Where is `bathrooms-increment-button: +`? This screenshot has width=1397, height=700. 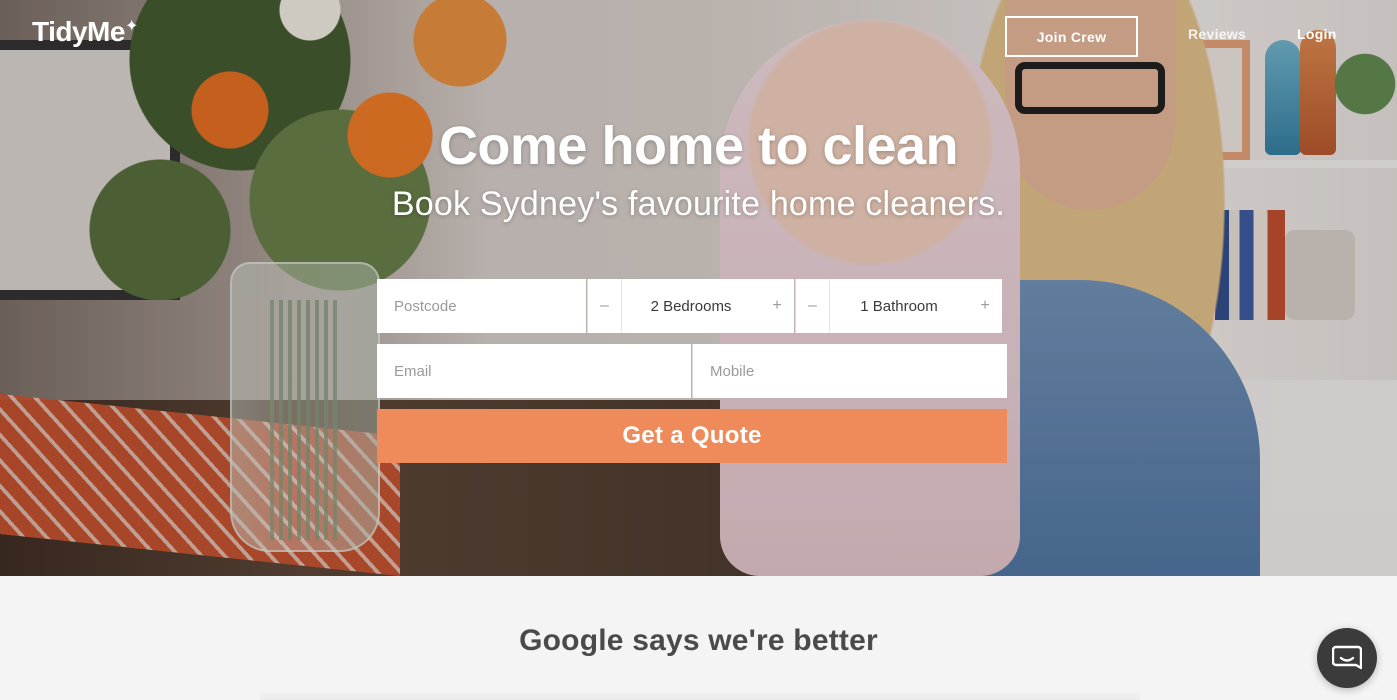 bathrooms-increment-button: + is located at coordinates (985, 306).